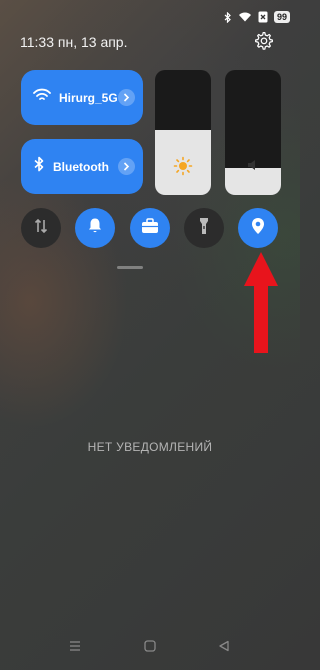  What do you see at coordinates (228, 17) in the screenshot?
I see `bluetooth-status-icon` at bounding box center [228, 17].